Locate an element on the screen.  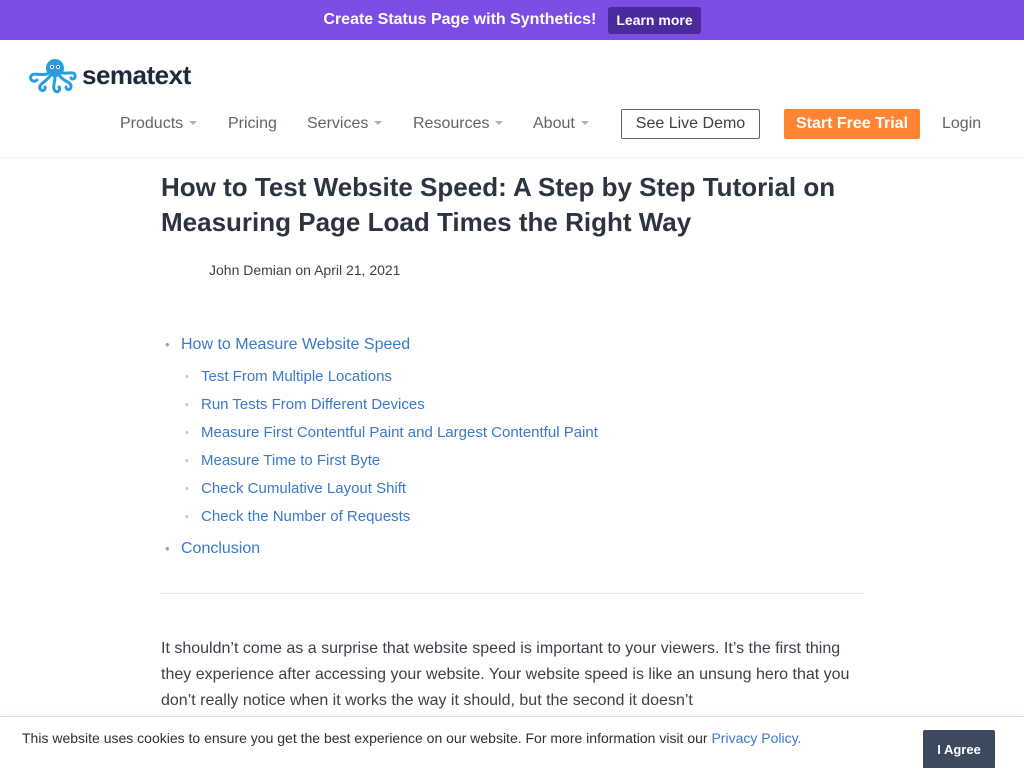
logo: sematext is located at coordinates (109, 75).